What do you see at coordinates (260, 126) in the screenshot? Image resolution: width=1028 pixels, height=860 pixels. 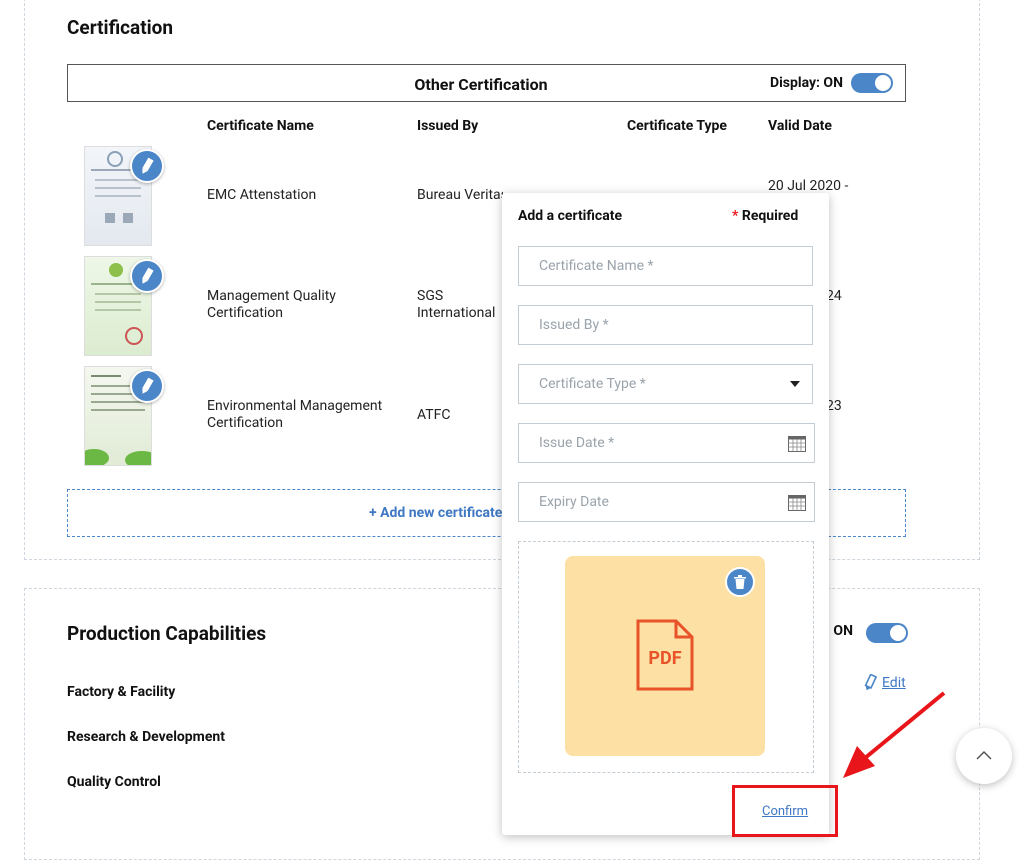 I see `column-header-name: Certificate Name` at bounding box center [260, 126].